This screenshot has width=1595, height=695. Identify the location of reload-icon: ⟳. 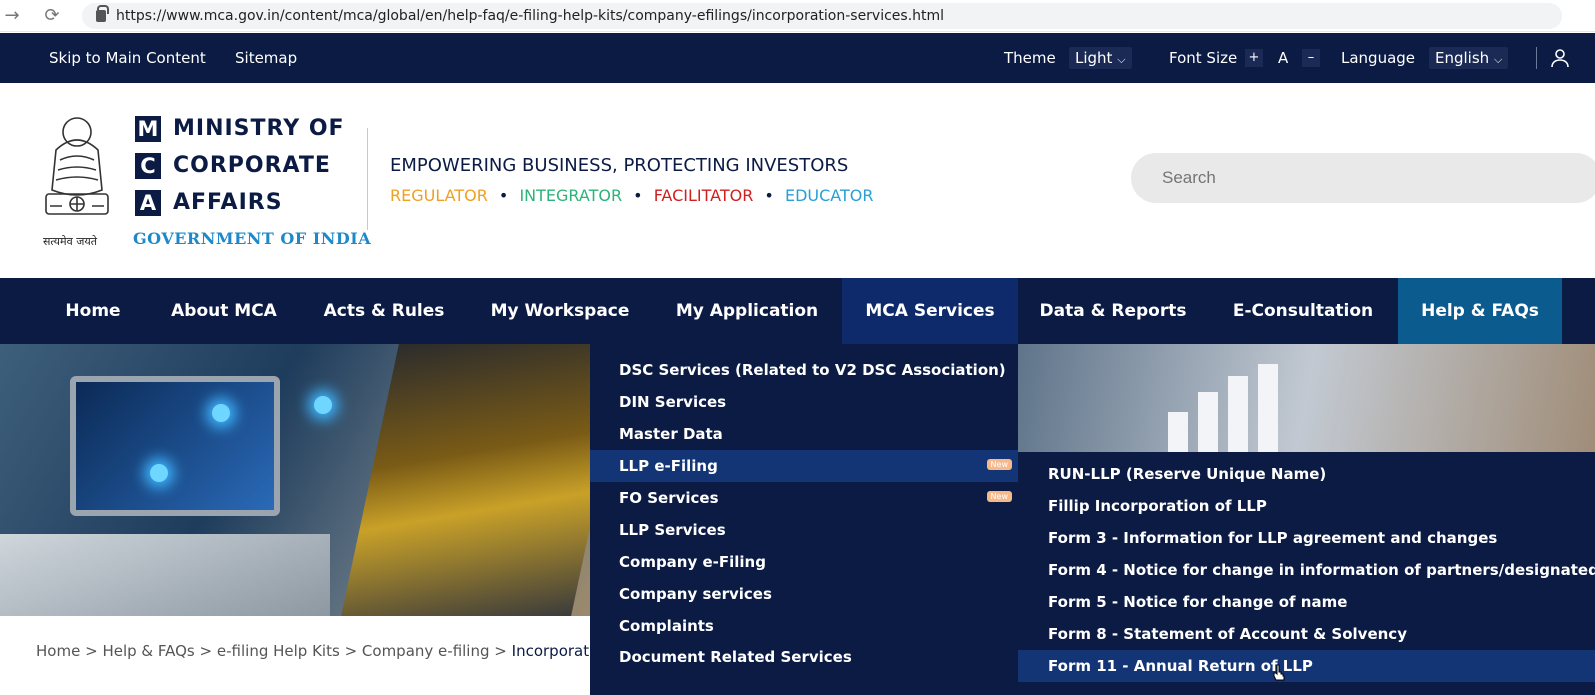
(52, 15).